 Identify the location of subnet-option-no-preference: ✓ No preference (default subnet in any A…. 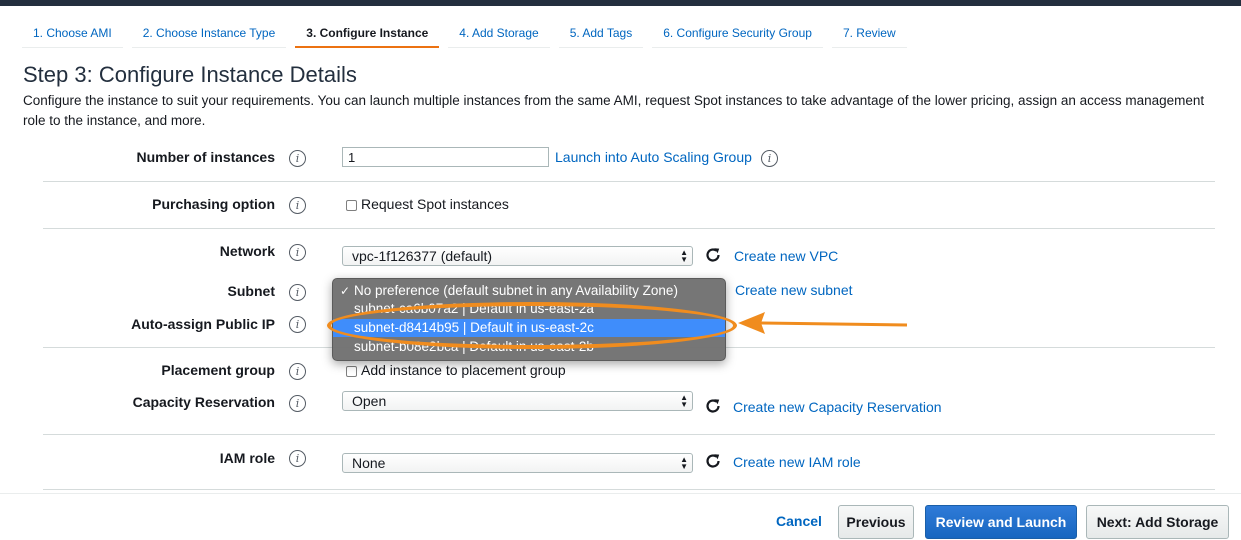
(529, 291).